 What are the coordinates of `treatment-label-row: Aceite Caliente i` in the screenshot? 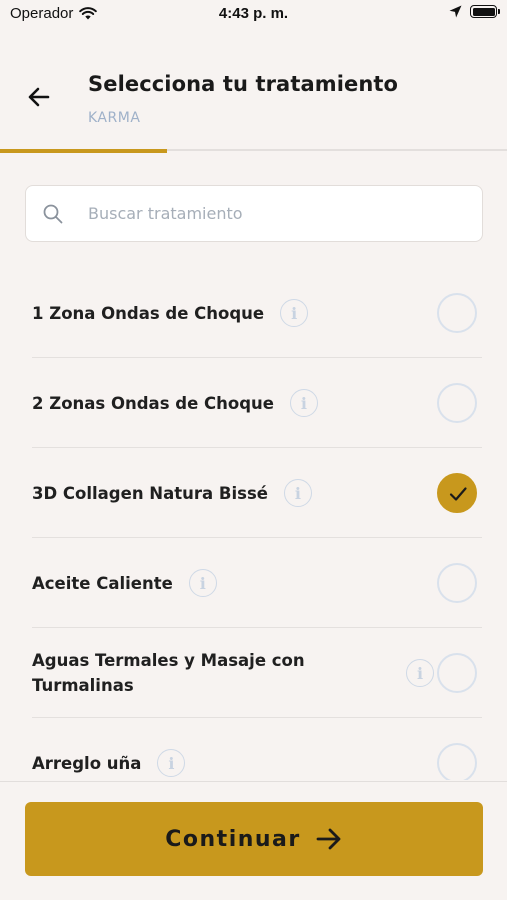 It's located at (124, 583).